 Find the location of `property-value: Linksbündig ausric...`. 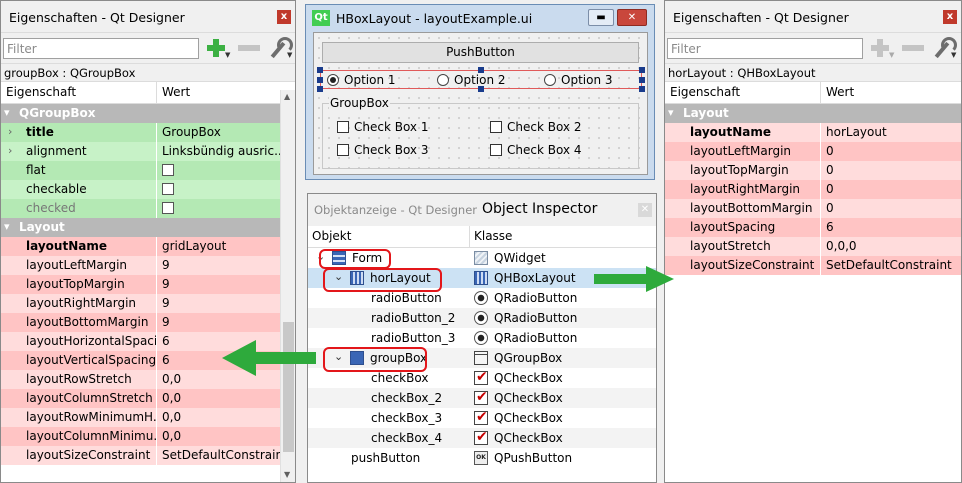

property-value: Linksbündig ausric... is located at coordinates (221, 151).